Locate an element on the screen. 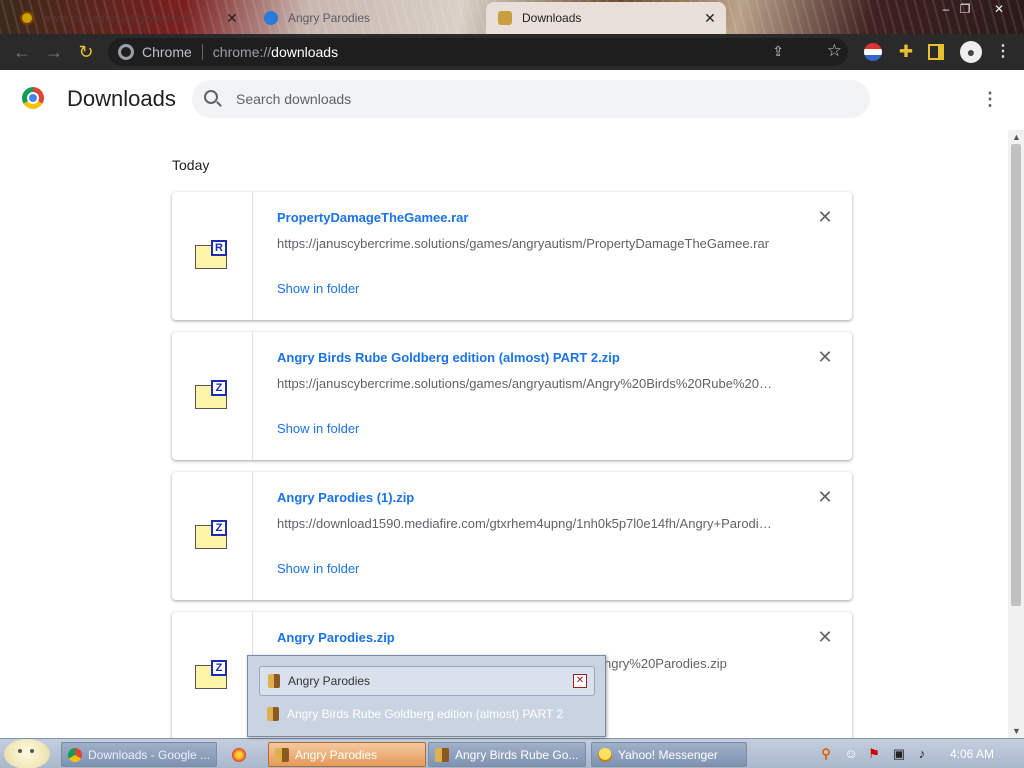 The image size is (1024, 768). more-actions-icon: ⋮ is located at coordinates (990, 99).